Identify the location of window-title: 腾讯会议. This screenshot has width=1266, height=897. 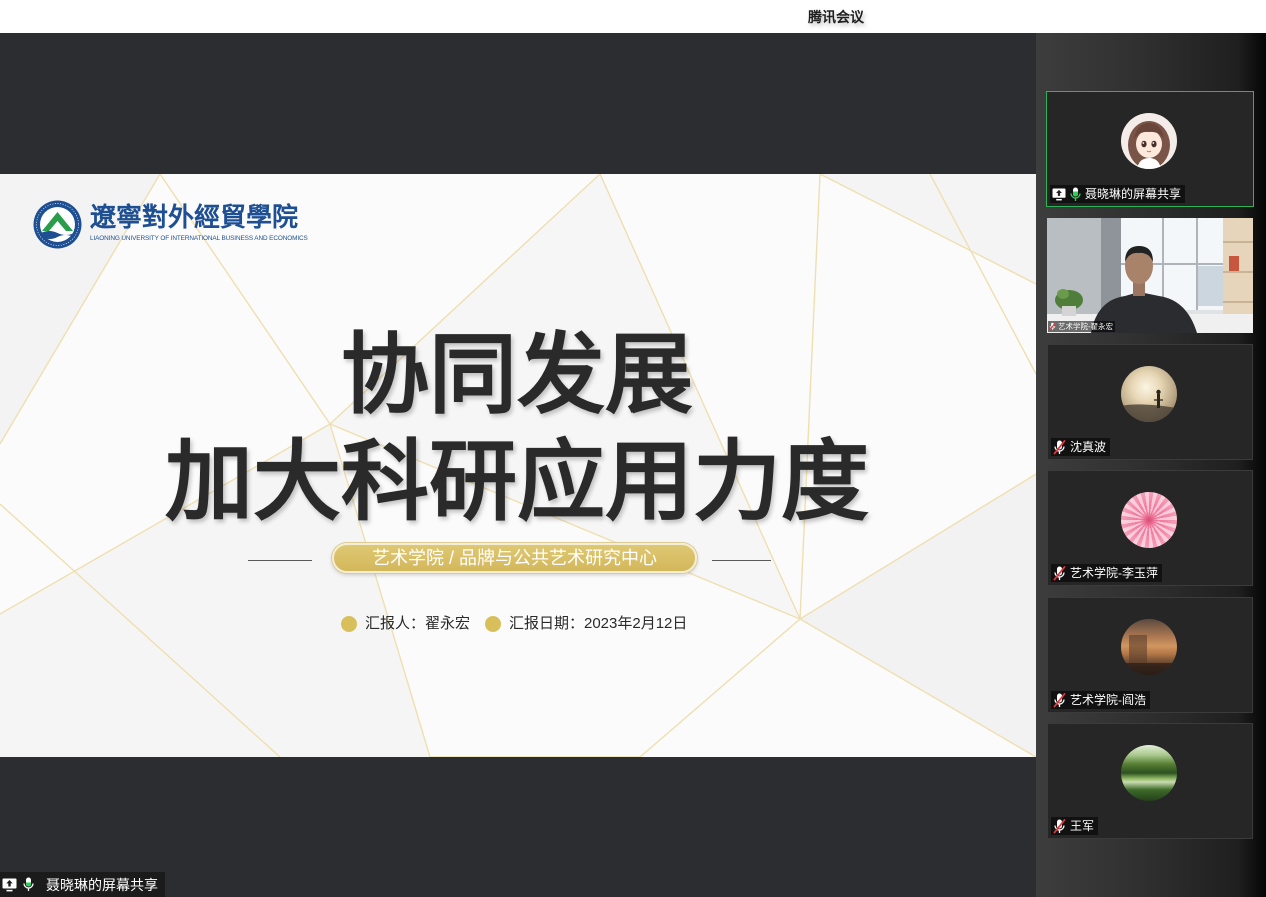
(836, 17).